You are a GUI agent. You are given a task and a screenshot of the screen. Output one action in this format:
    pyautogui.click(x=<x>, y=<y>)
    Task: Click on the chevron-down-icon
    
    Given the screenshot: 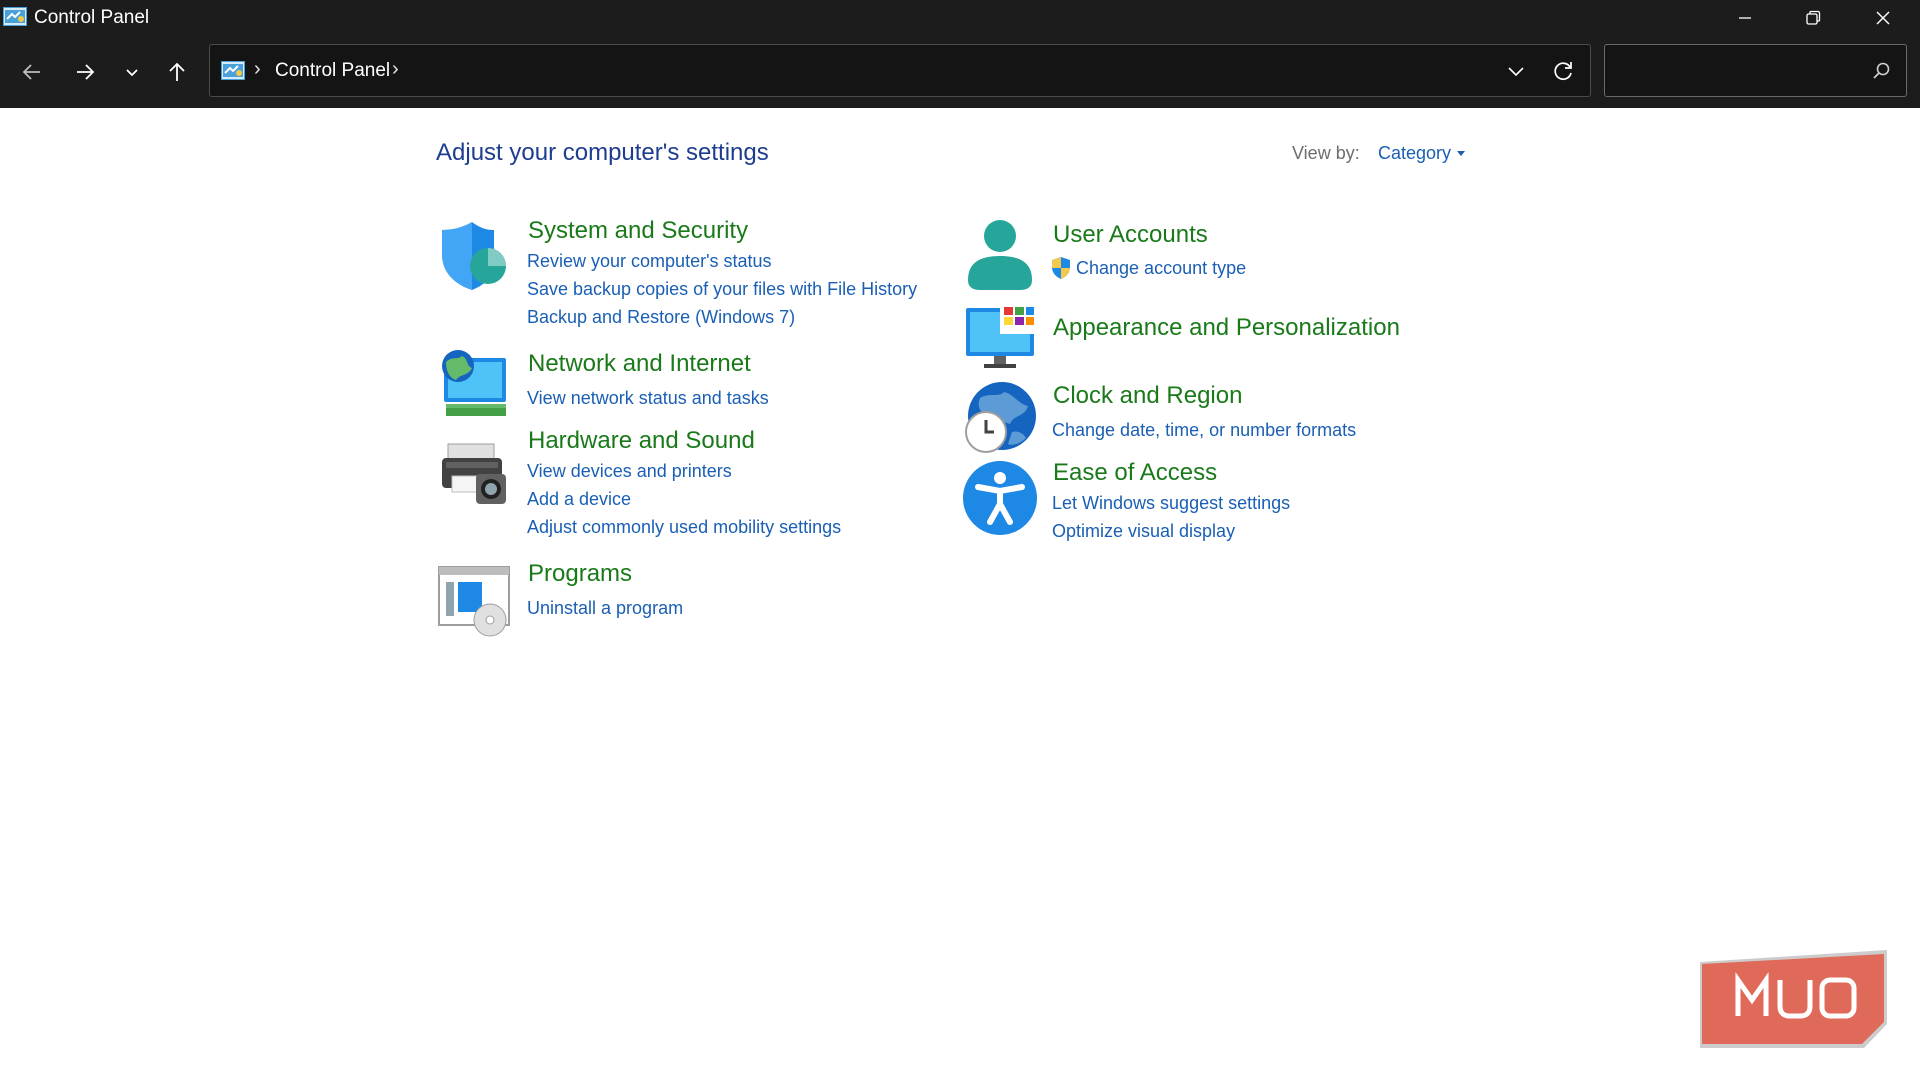 What is the action you would take?
    pyautogui.click(x=132, y=73)
    